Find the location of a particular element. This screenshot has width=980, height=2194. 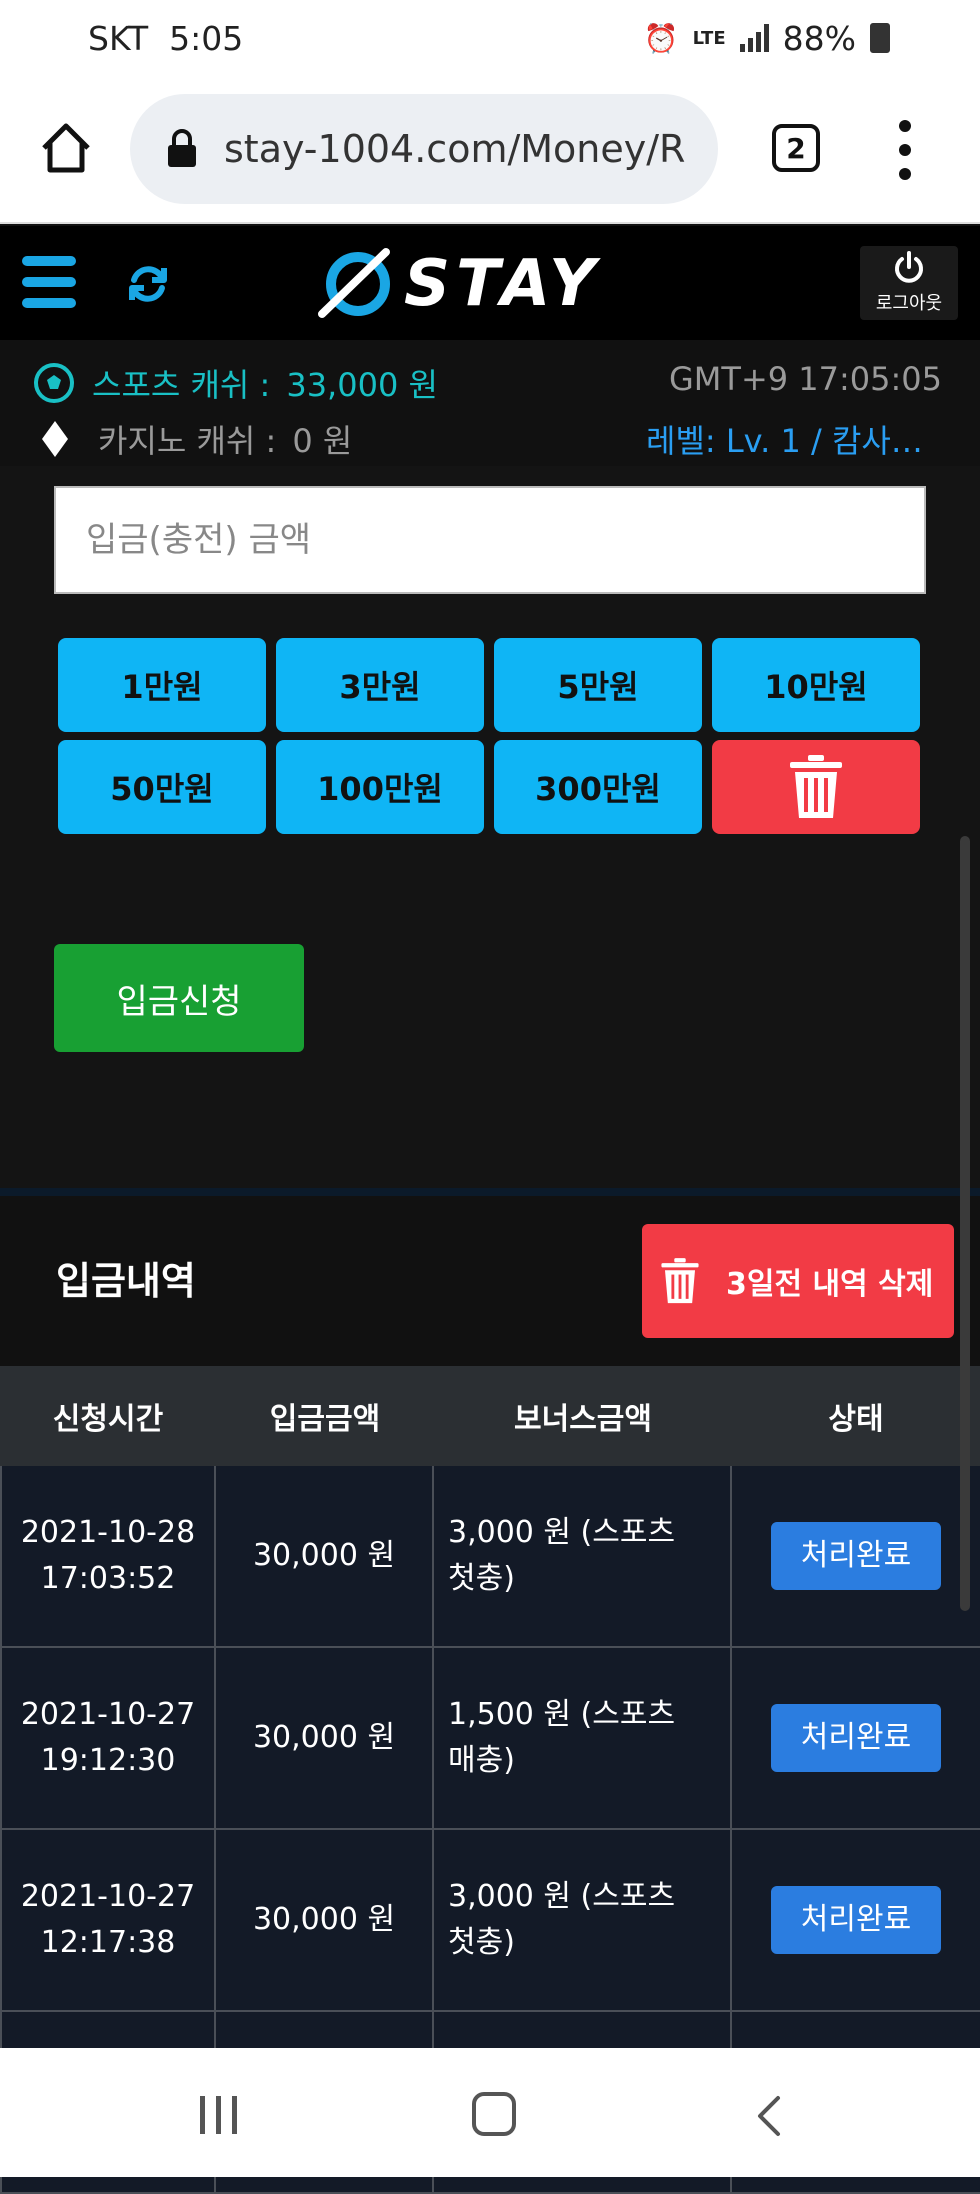

system-navigation-bar is located at coordinates (490, 2112).